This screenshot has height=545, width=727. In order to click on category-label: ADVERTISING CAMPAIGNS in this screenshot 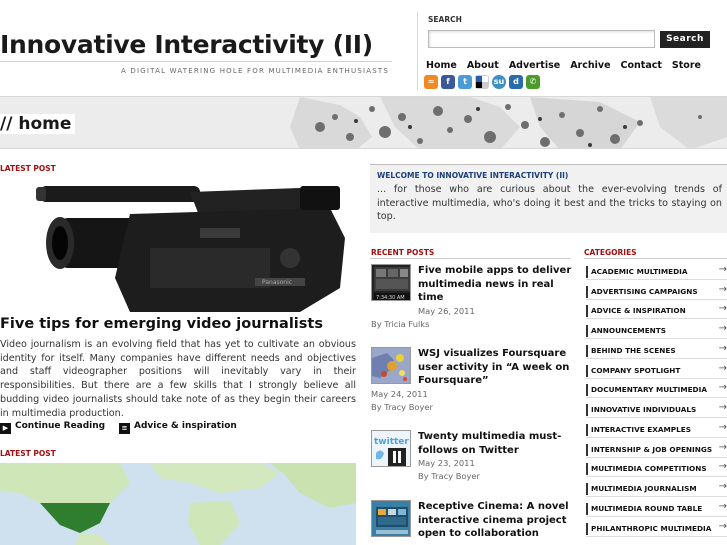, I will do `click(644, 291)`.